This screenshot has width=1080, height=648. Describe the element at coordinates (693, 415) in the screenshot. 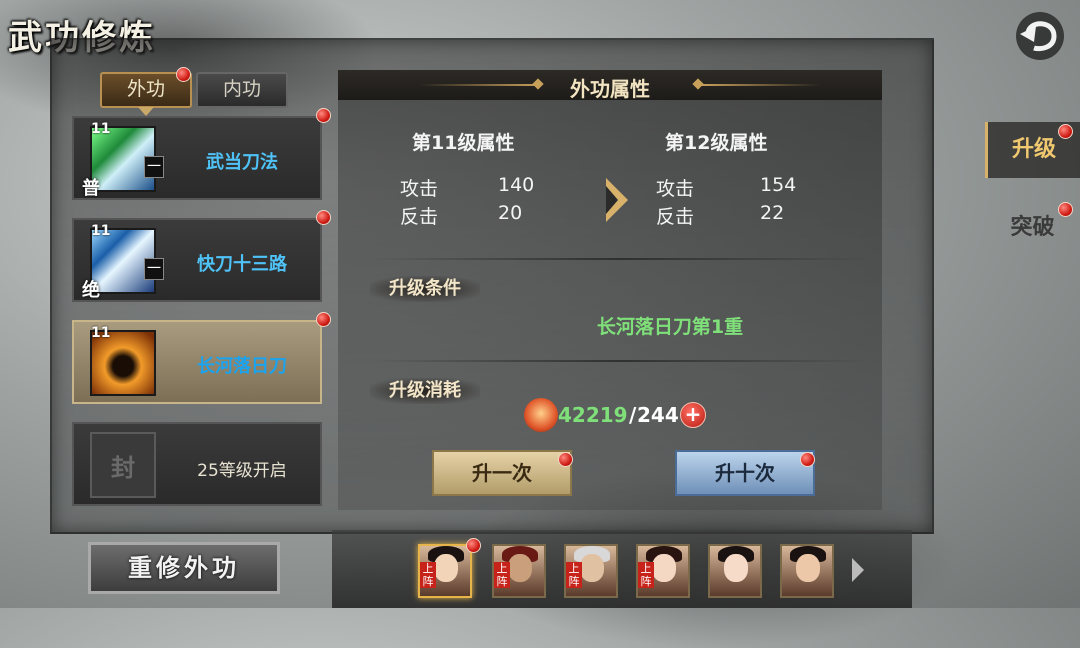

I see `add-resource-button: +` at that location.